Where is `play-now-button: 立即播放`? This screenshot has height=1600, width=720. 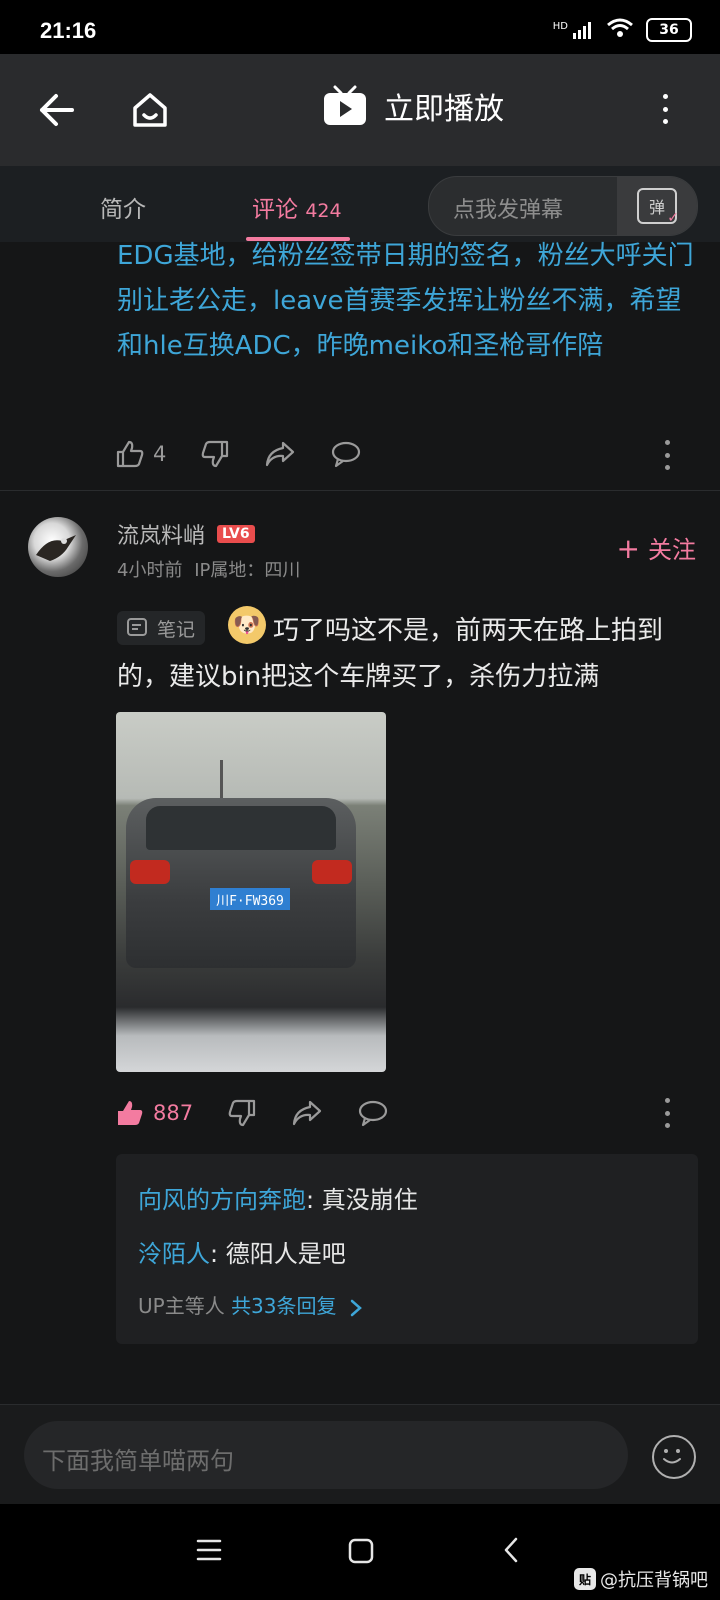 play-now-button: 立即播放 is located at coordinates (413, 106).